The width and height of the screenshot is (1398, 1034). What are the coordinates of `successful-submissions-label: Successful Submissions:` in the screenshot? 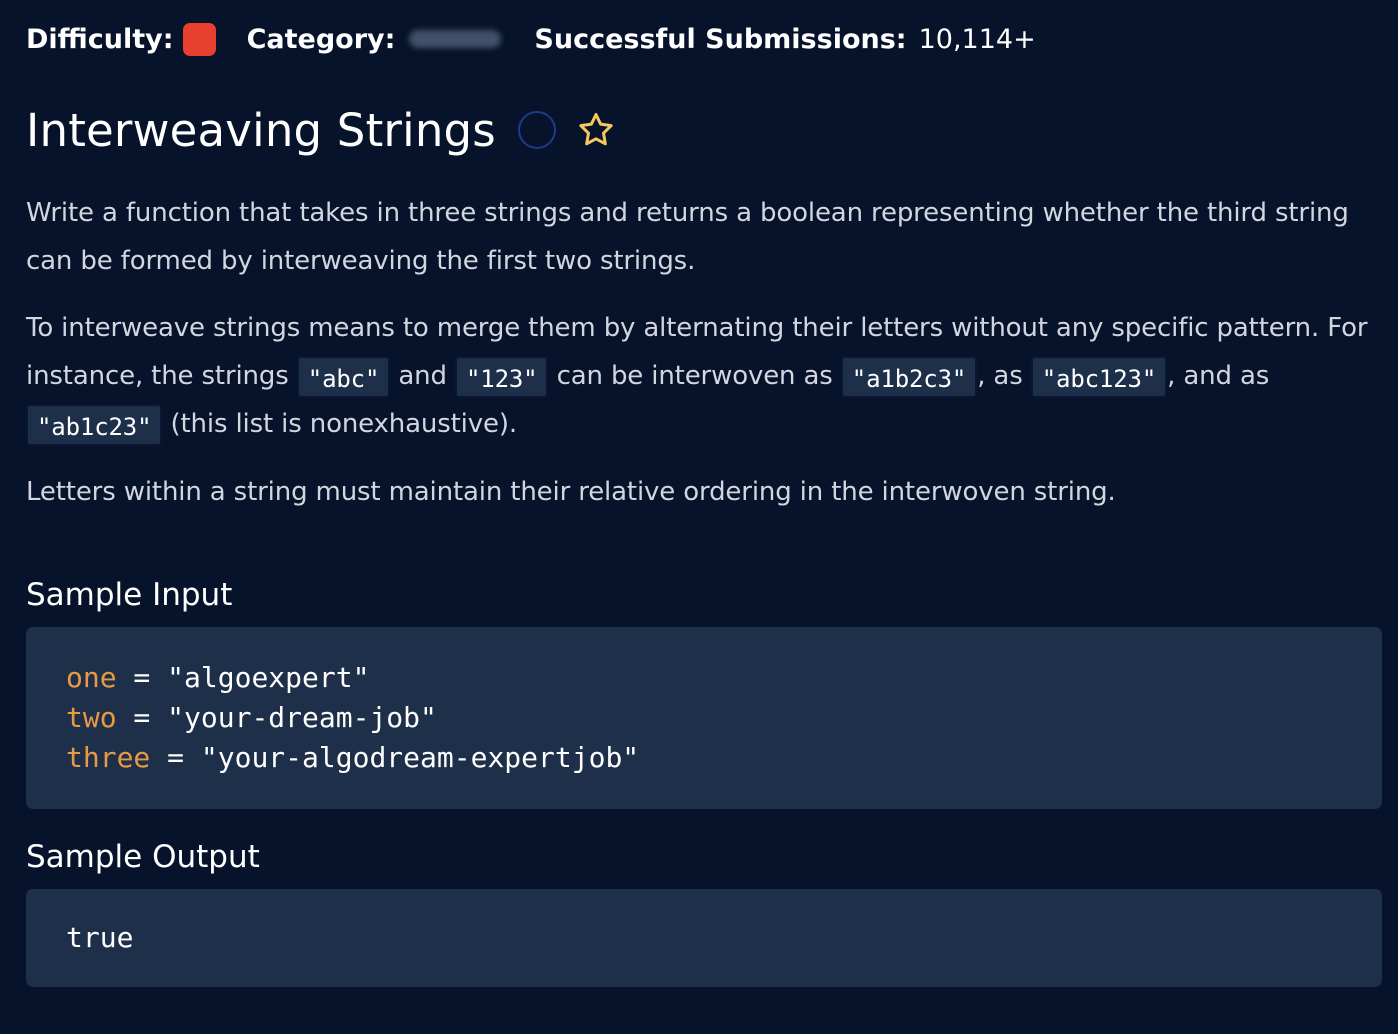 It's located at (720, 39).